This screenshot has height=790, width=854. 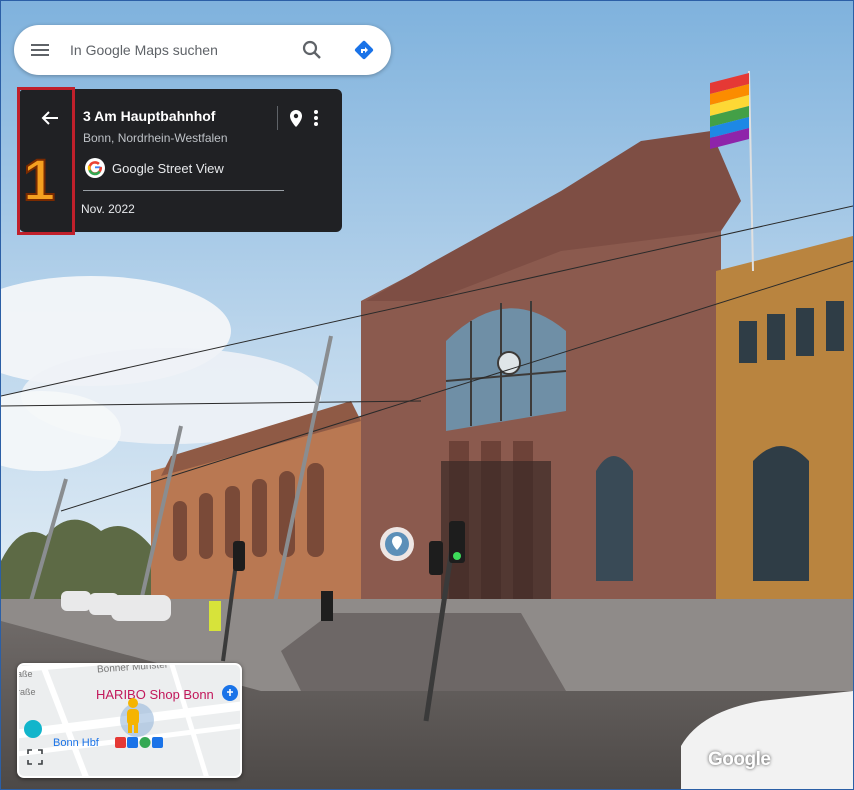 I want to click on waypoint-marker, so click(x=397, y=544).